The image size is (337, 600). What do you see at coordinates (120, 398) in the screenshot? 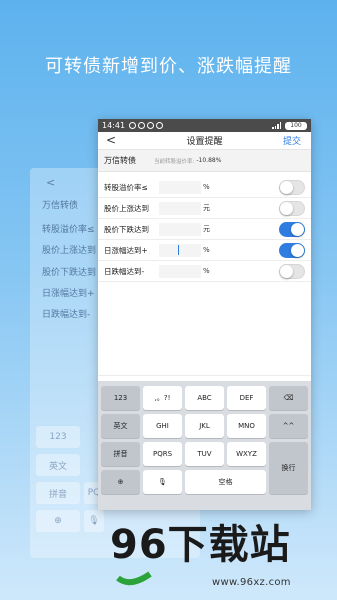
I see `key-123: 123` at bounding box center [120, 398].